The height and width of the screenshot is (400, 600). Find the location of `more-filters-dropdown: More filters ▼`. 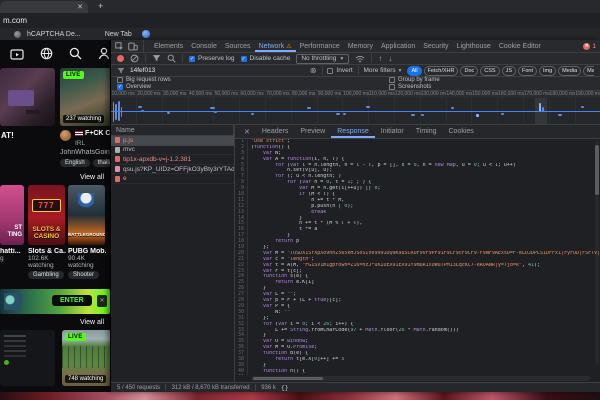

more-filters-dropdown: More filters ▼ is located at coordinates (383, 70).